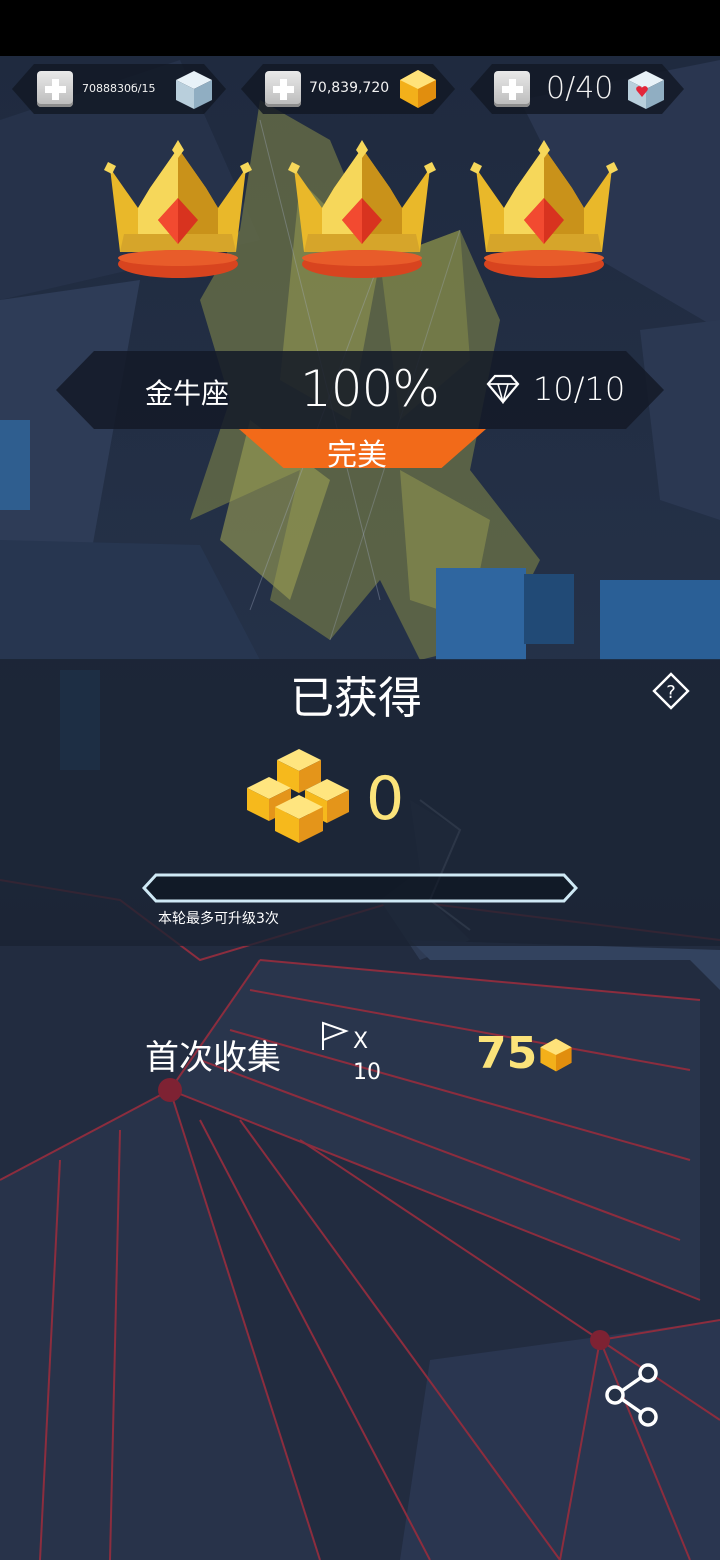 Image resolution: width=720 pixels, height=1560 pixels. Describe the element at coordinates (385, 799) in the screenshot. I see `reward-amount: 0` at that location.